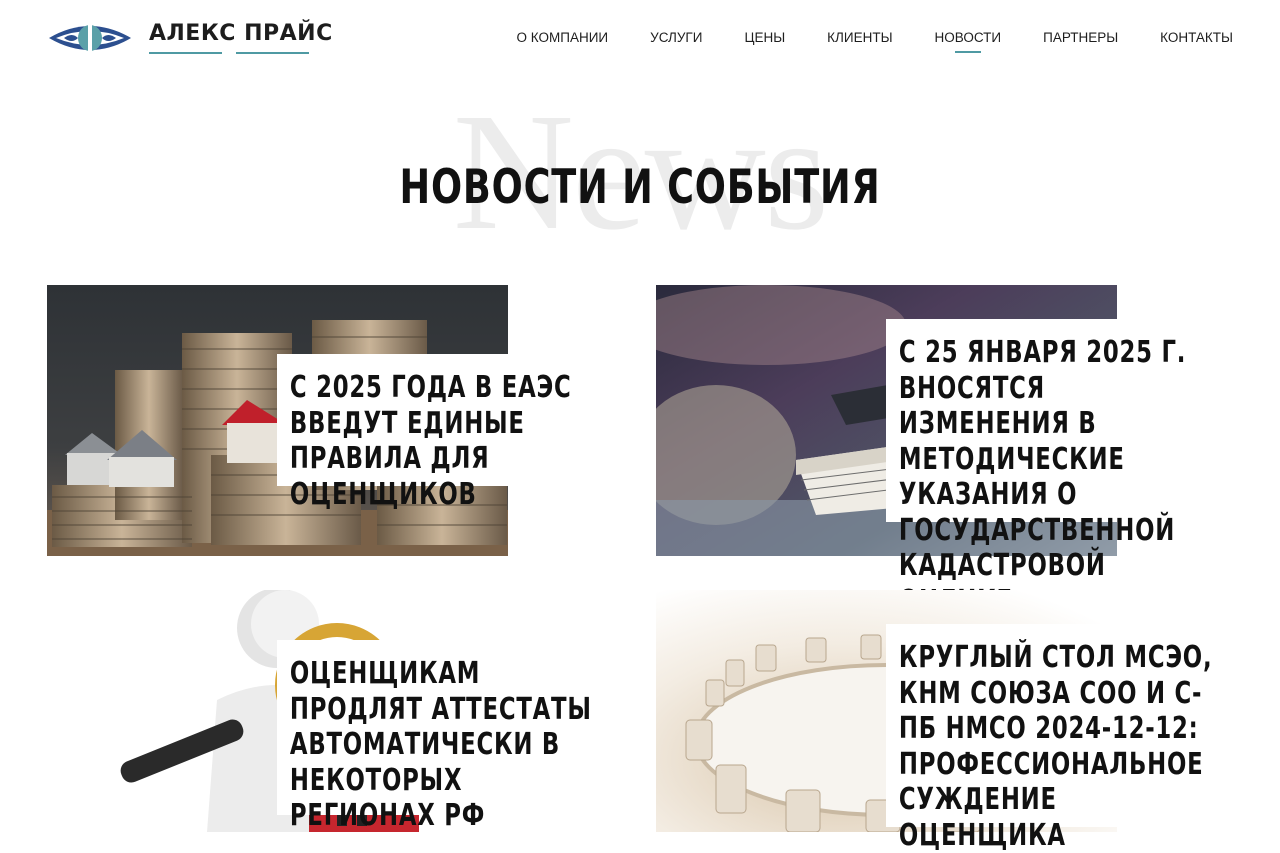 The image size is (1280, 853). I want to click on eye-logo-icon, so click(90, 38).